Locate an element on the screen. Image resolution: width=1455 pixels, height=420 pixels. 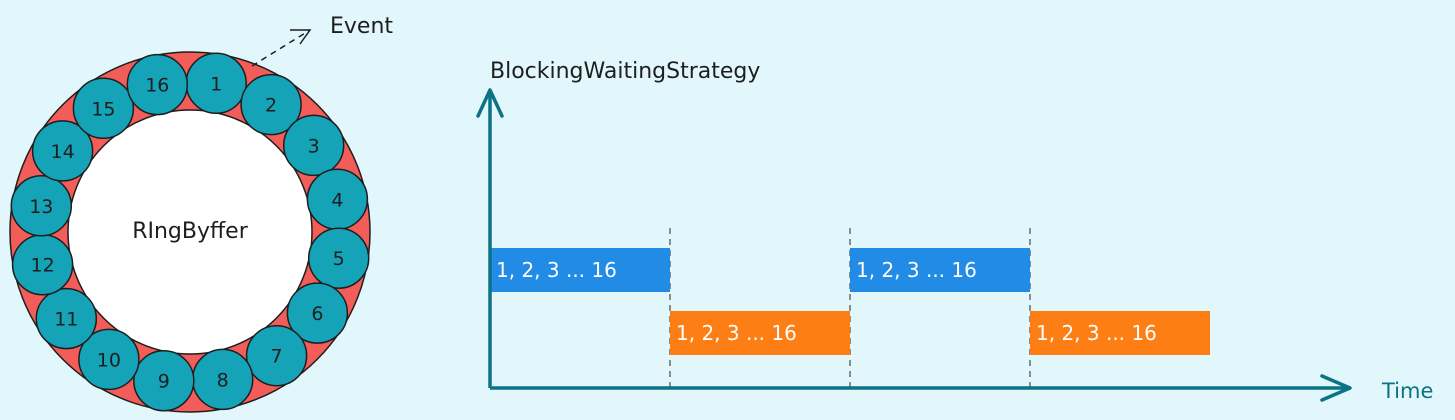
ring-slot-label: 12 is located at coordinates (43, 266).